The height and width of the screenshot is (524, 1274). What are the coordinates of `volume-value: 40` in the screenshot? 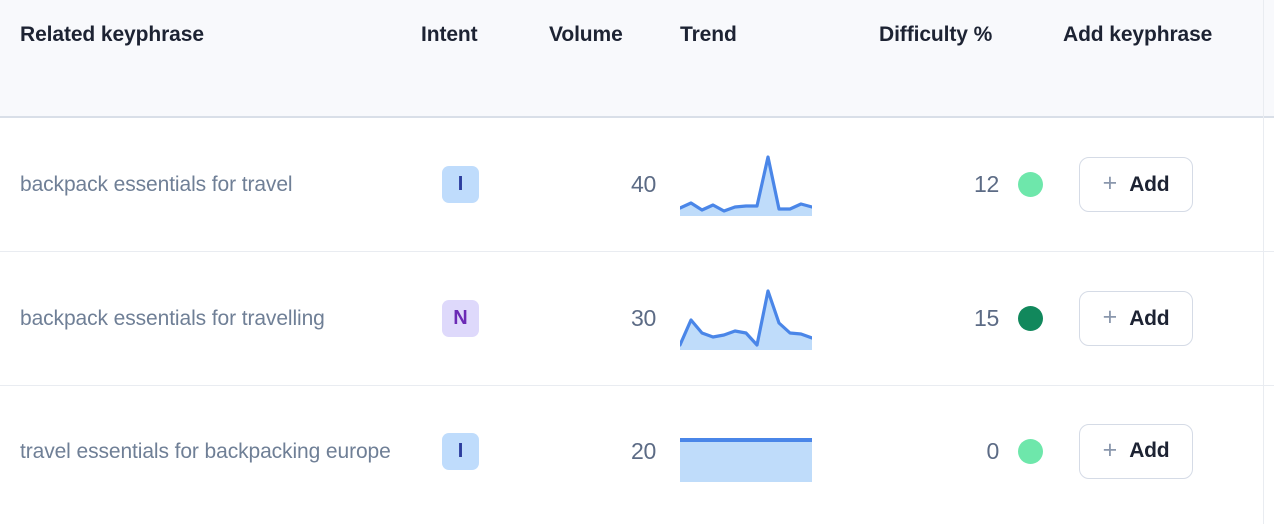 It's located at (643, 184).